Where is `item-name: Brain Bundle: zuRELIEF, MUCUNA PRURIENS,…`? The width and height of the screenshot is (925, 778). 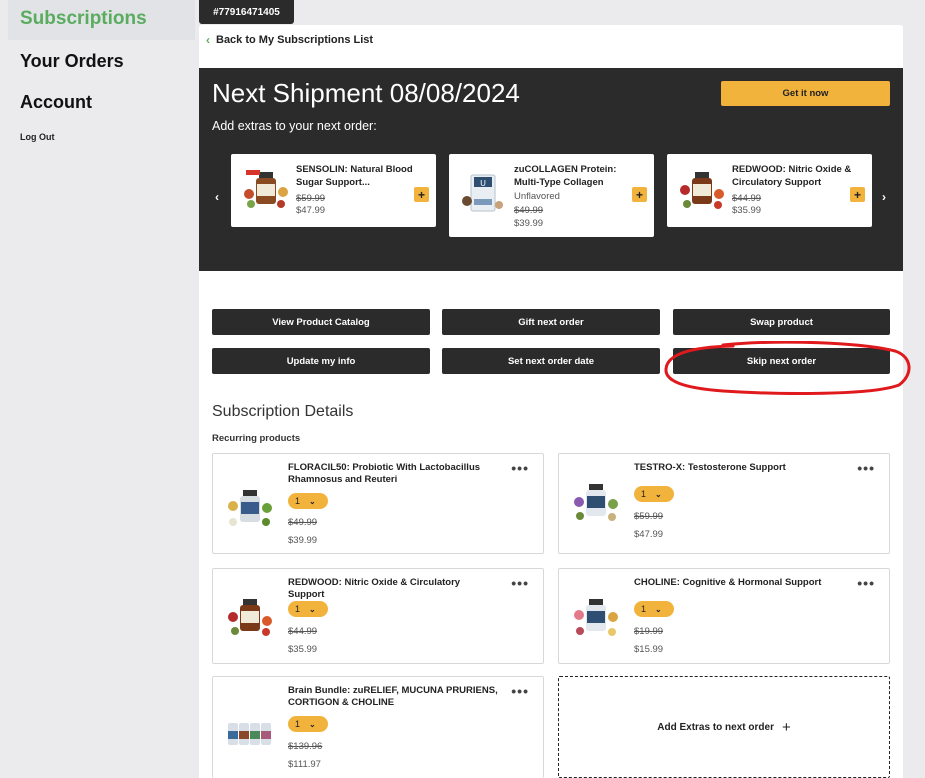 item-name: Brain Bundle: zuRELIEF, MUCUNA PRURIENS,… is located at coordinates (393, 696).